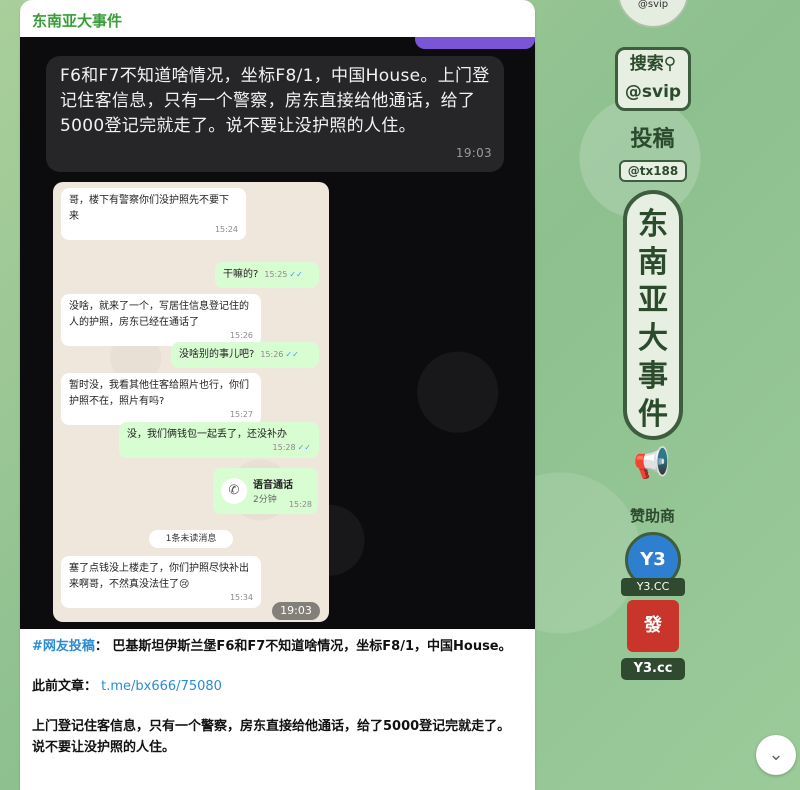 This screenshot has height=790, width=800. What do you see at coordinates (296, 611) in the screenshot?
I see `media-timestamp: 19:03` at bounding box center [296, 611].